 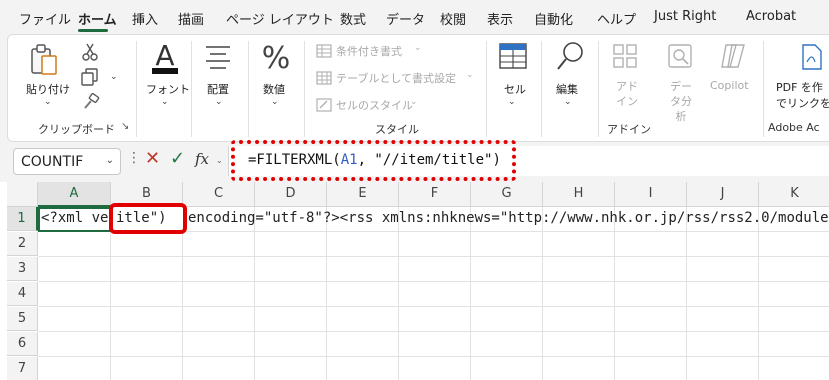 I want to click on active-tab-indicator, so click(x=93, y=30).